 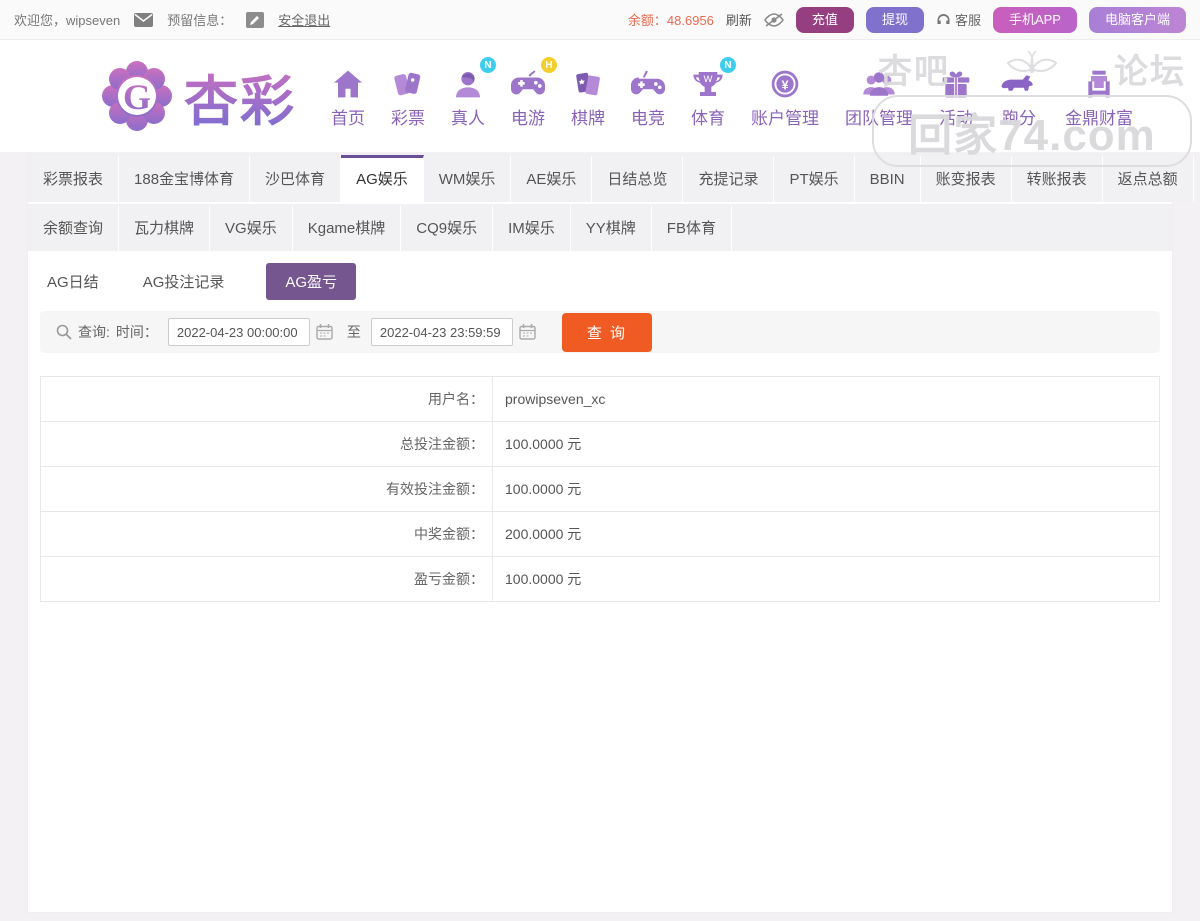 What do you see at coordinates (671, 19) in the screenshot?
I see `balance-text: 余额：48.6956` at bounding box center [671, 19].